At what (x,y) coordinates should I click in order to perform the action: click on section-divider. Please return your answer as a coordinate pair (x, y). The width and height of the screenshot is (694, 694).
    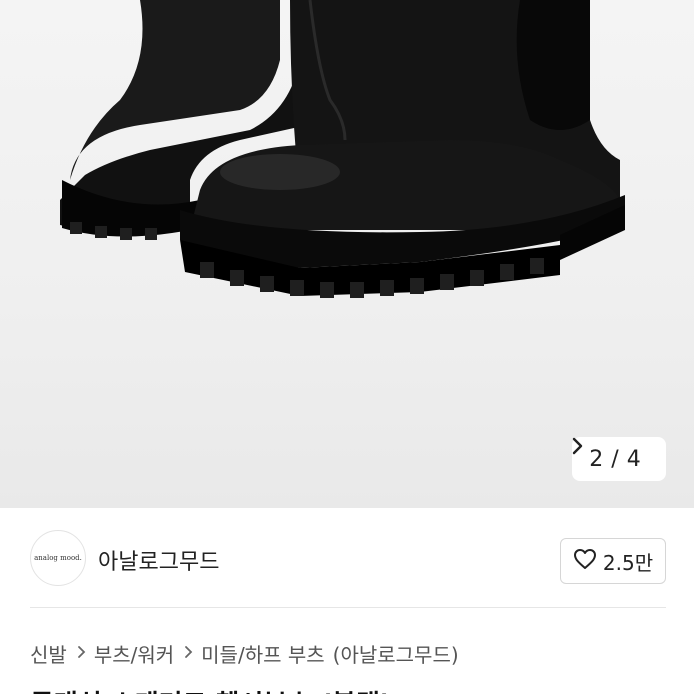
    Looking at the image, I should click on (348, 607).